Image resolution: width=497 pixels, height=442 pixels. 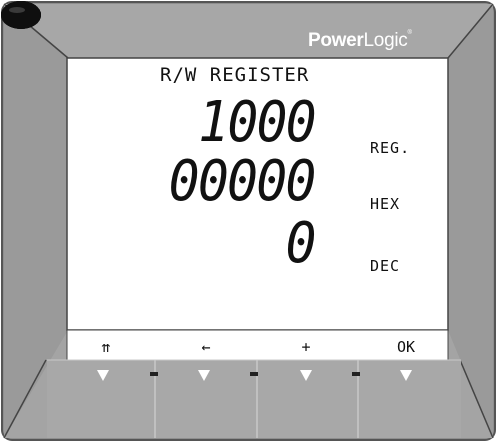 What do you see at coordinates (301, 243) in the screenshot?
I see `dec-value: 0` at bounding box center [301, 243].